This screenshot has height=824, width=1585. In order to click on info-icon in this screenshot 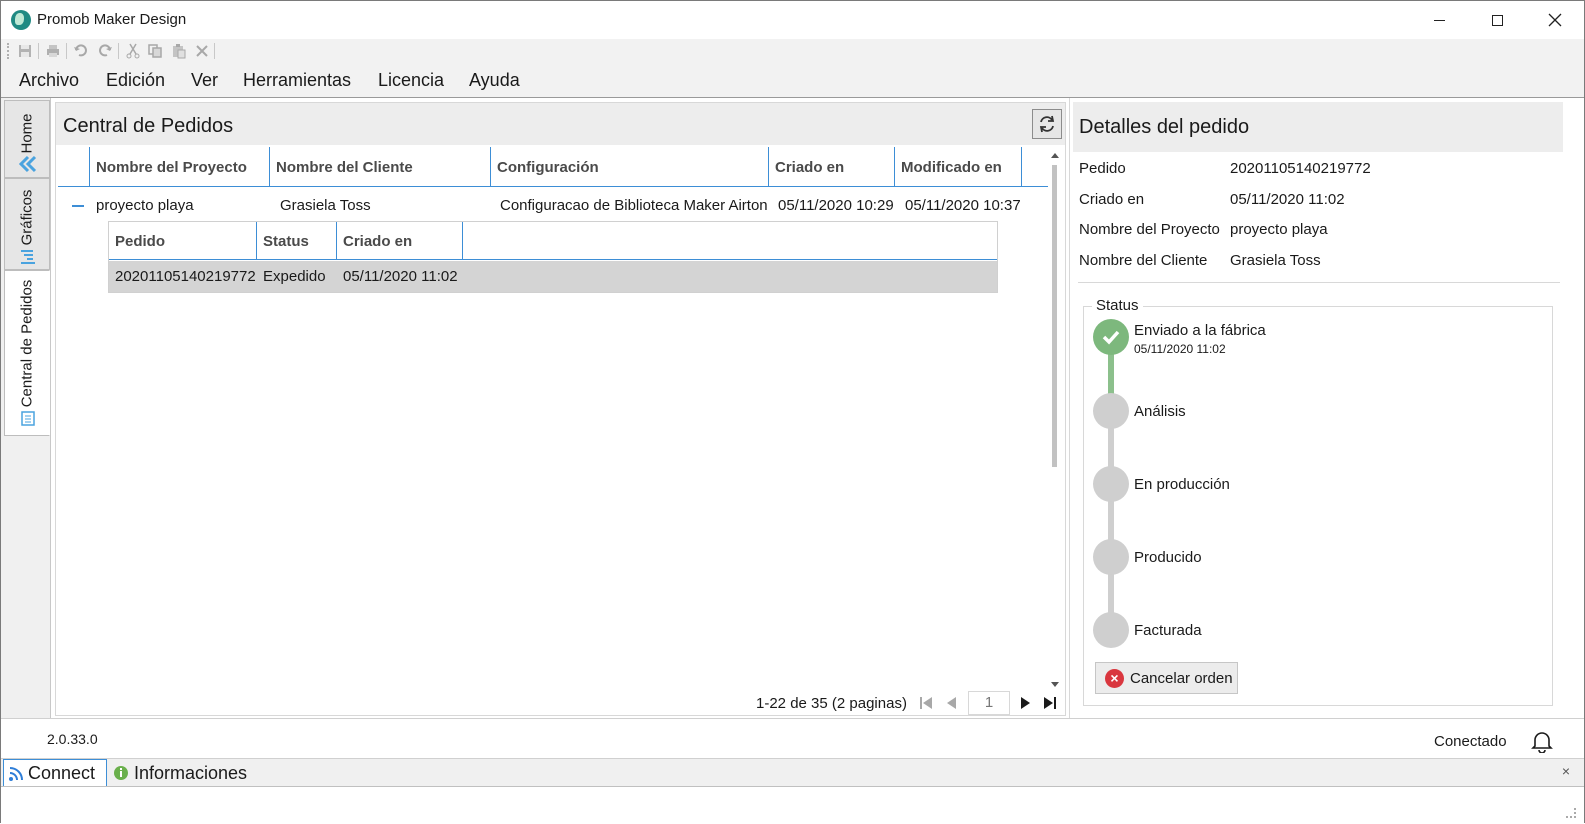, I will do `click(121, 773)`.